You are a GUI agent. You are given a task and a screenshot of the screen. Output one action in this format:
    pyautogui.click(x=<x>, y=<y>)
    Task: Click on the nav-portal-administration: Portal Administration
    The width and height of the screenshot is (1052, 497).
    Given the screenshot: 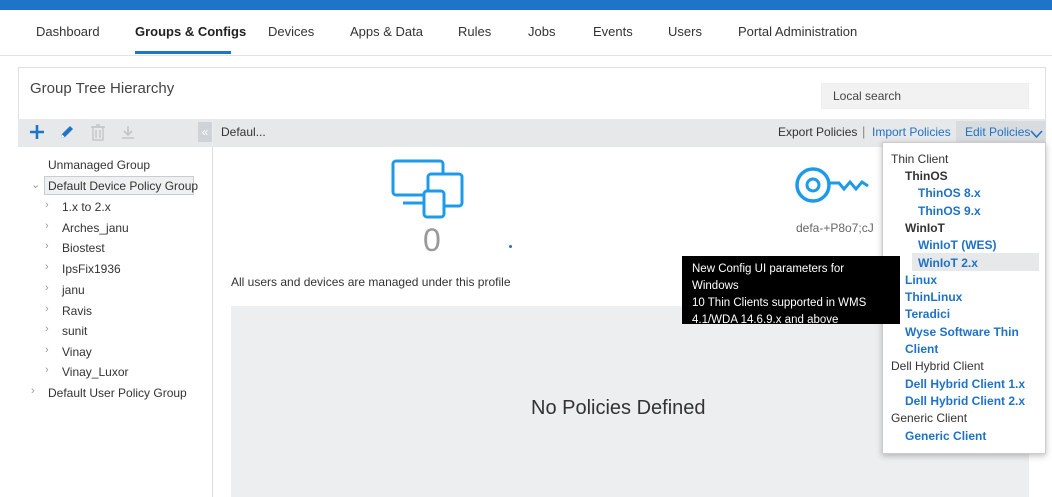 What is the action you would take?
    pyautogui.click(x=797, y=31)
    